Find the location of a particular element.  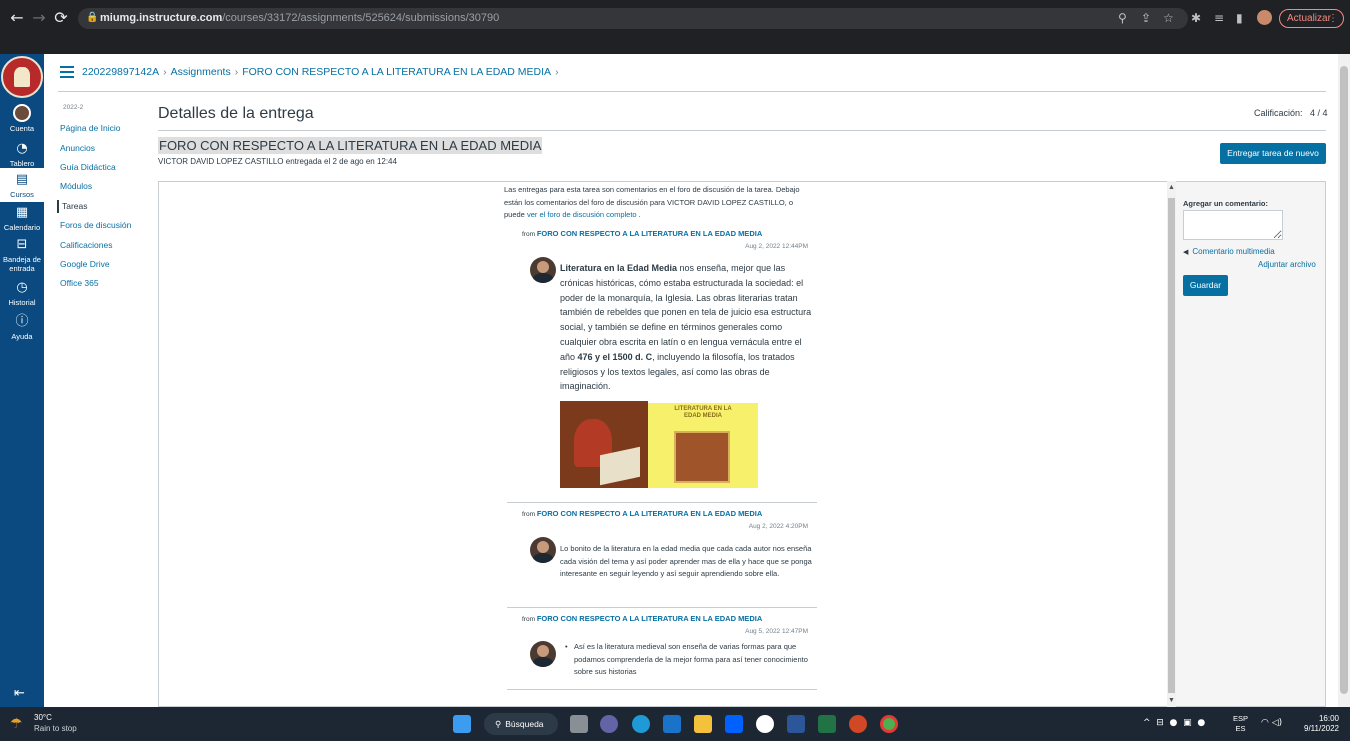

nav-account: Cuenta is located at coordinates (22, 118).